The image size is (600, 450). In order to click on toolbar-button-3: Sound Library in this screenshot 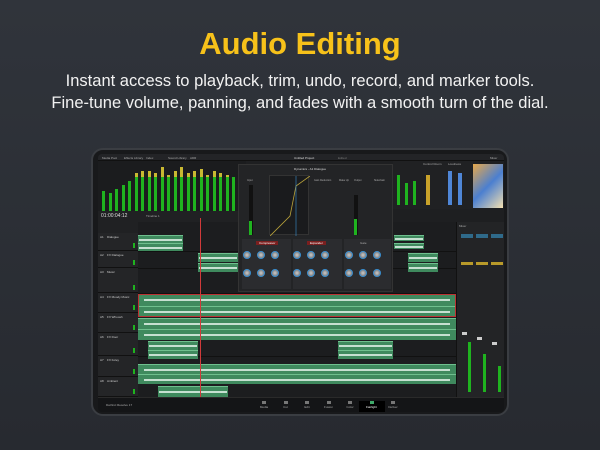, I will do `click(177, 158)`.